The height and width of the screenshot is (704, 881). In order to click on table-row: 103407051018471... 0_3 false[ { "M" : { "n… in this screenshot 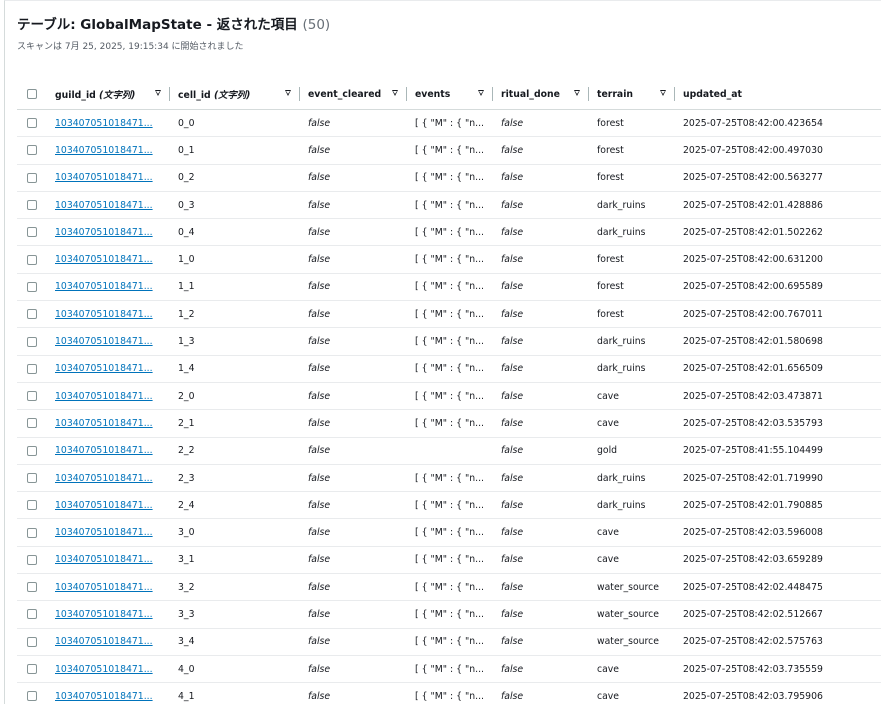, I will do `click(449, 205)`.